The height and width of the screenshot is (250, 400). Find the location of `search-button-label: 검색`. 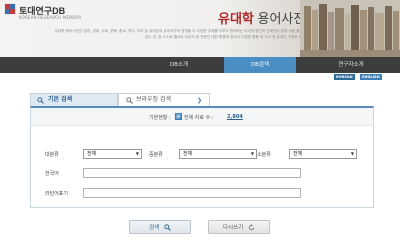

search-button-label: 검색 is located at coordinates (154, 228).